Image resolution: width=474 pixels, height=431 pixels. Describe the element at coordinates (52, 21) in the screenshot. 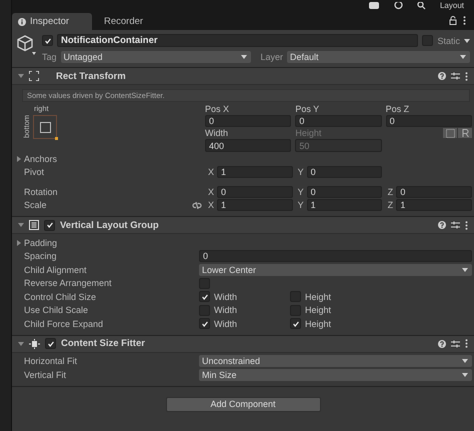

I see `tab: Inspector` at that location.